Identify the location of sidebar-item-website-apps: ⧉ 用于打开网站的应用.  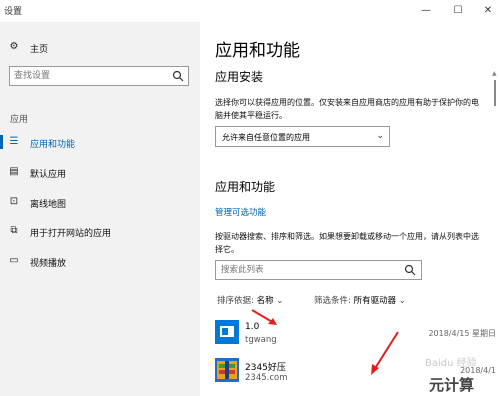
(100, 231).